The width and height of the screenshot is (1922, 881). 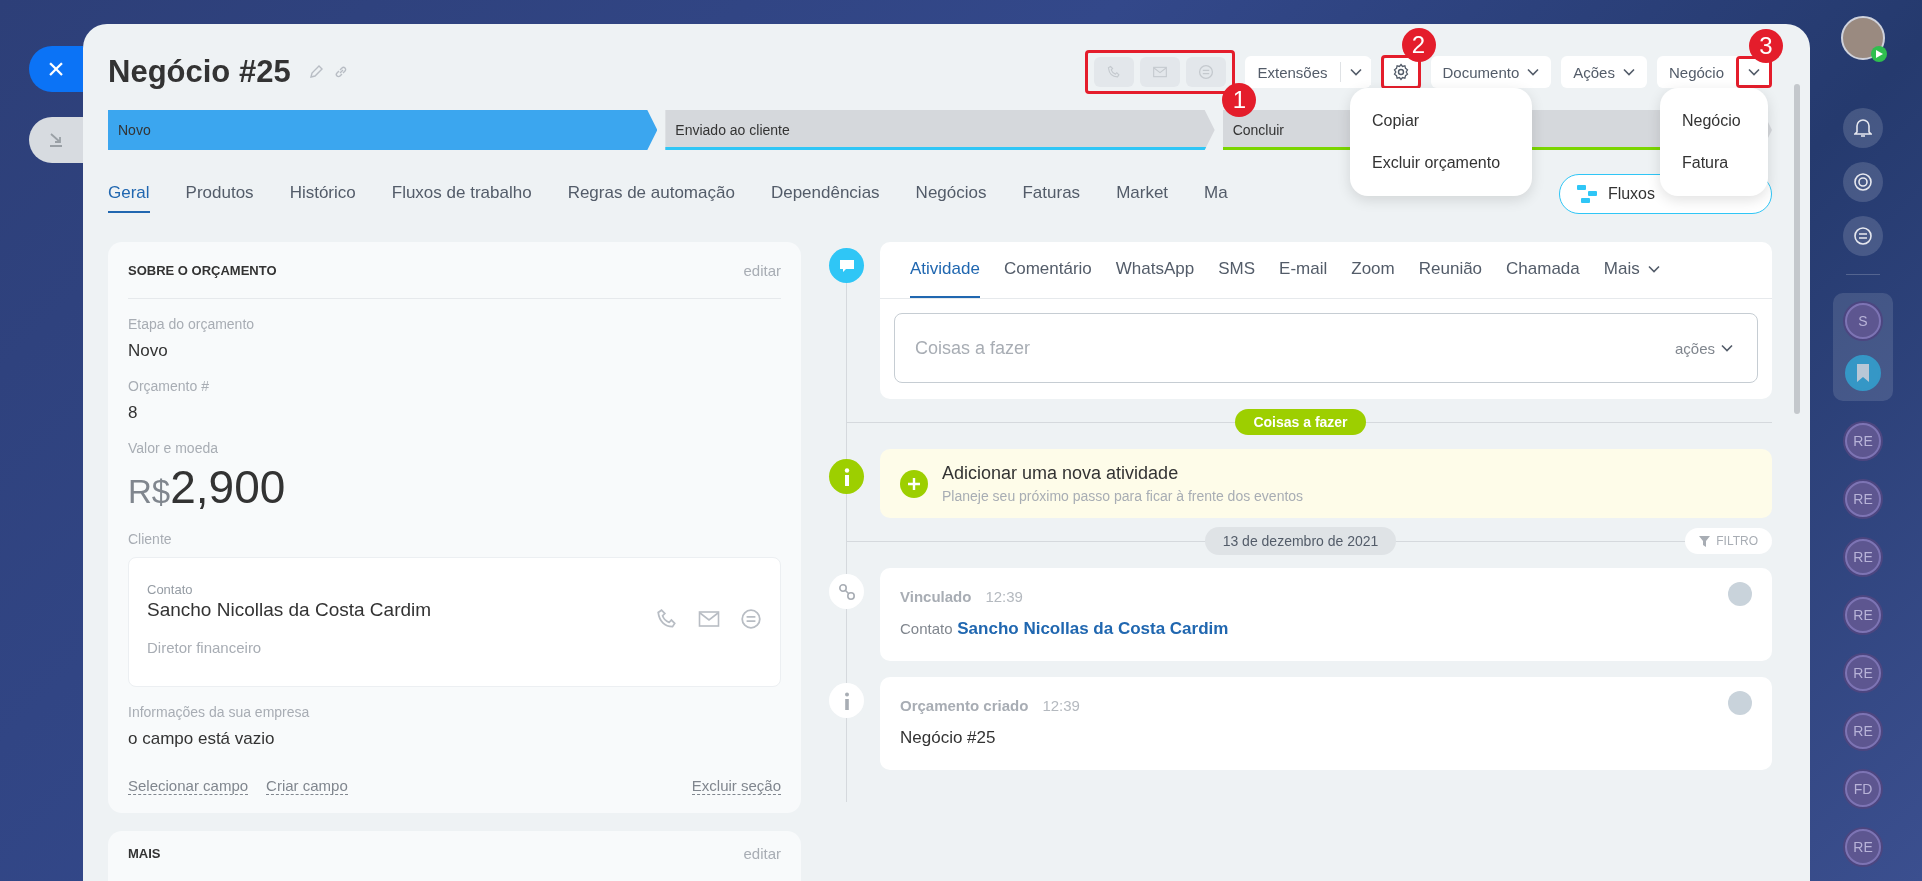 What do you see at coordinates (964, 705) in the screenshot?
I see `event-title: Orçamento criado` at bounding box center [964, 705].